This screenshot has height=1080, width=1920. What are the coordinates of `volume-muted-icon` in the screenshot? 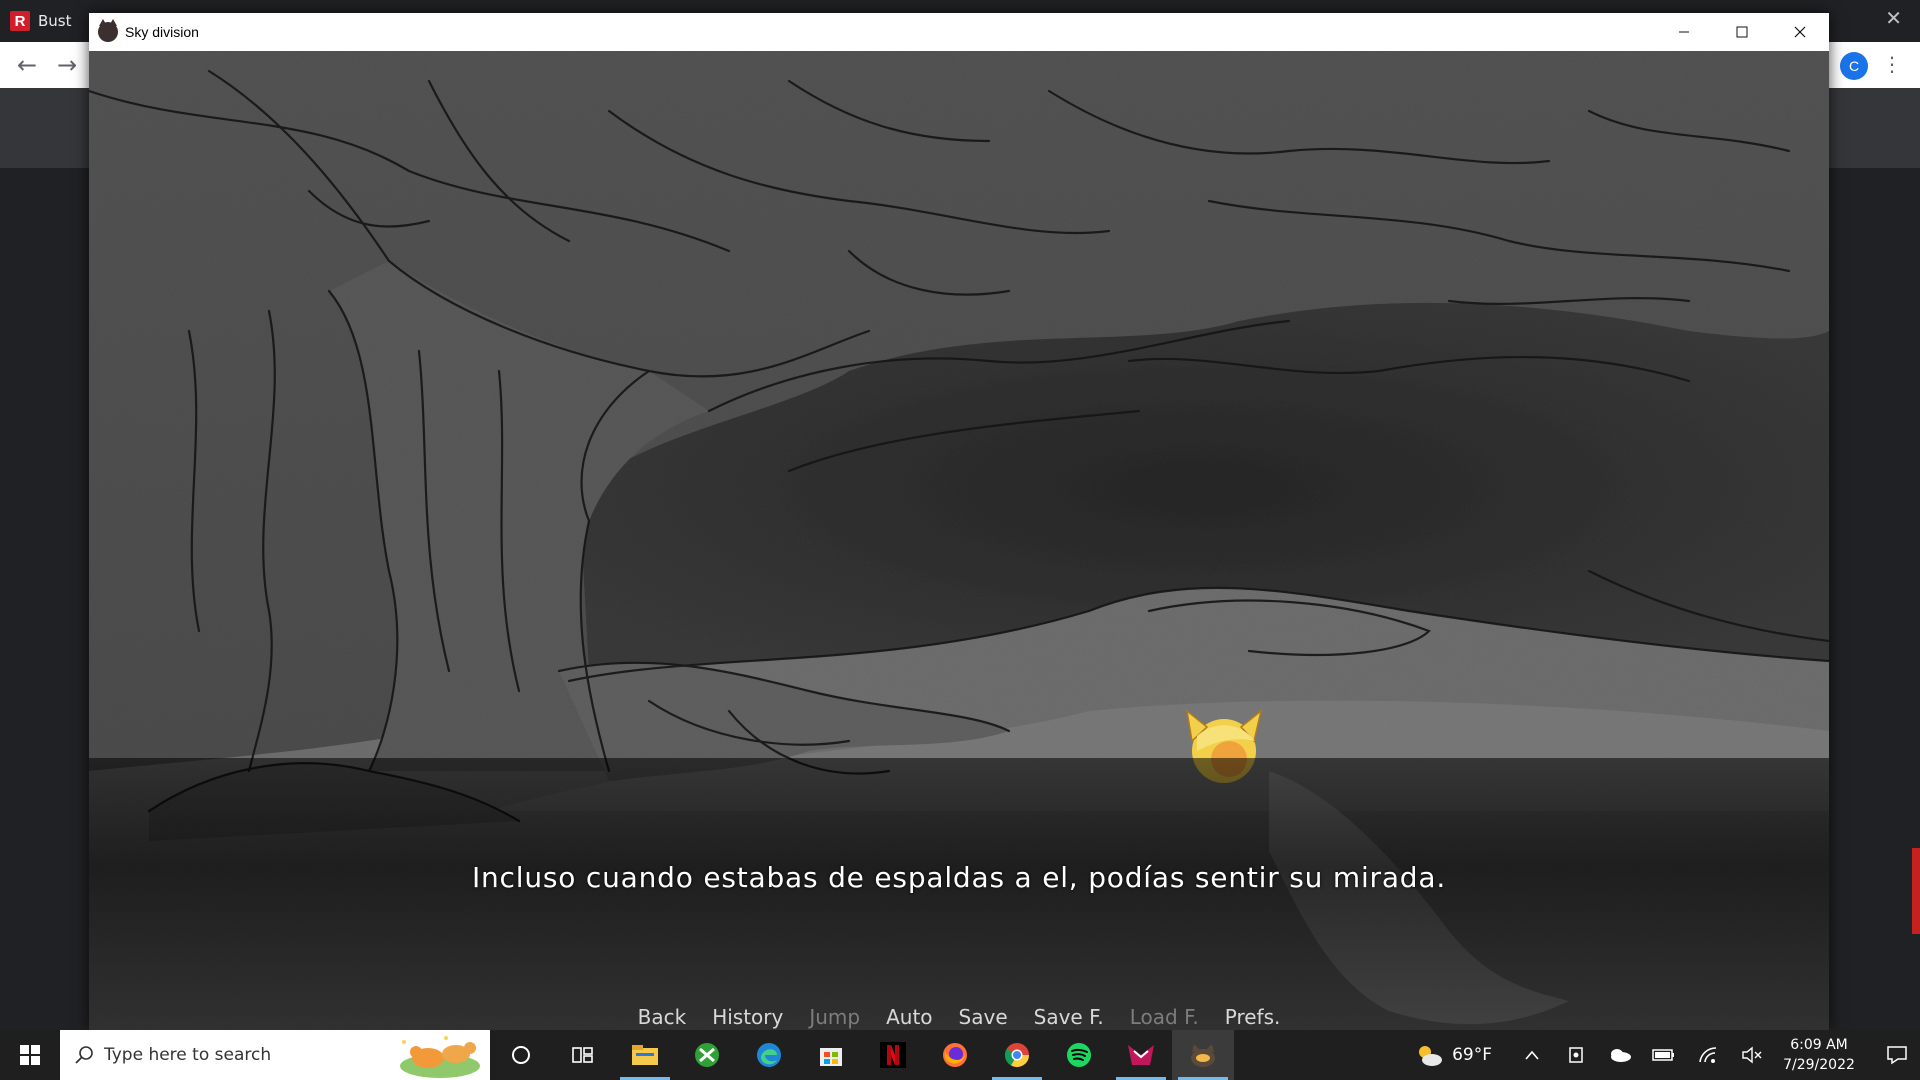 It's located at (1752, 1055).